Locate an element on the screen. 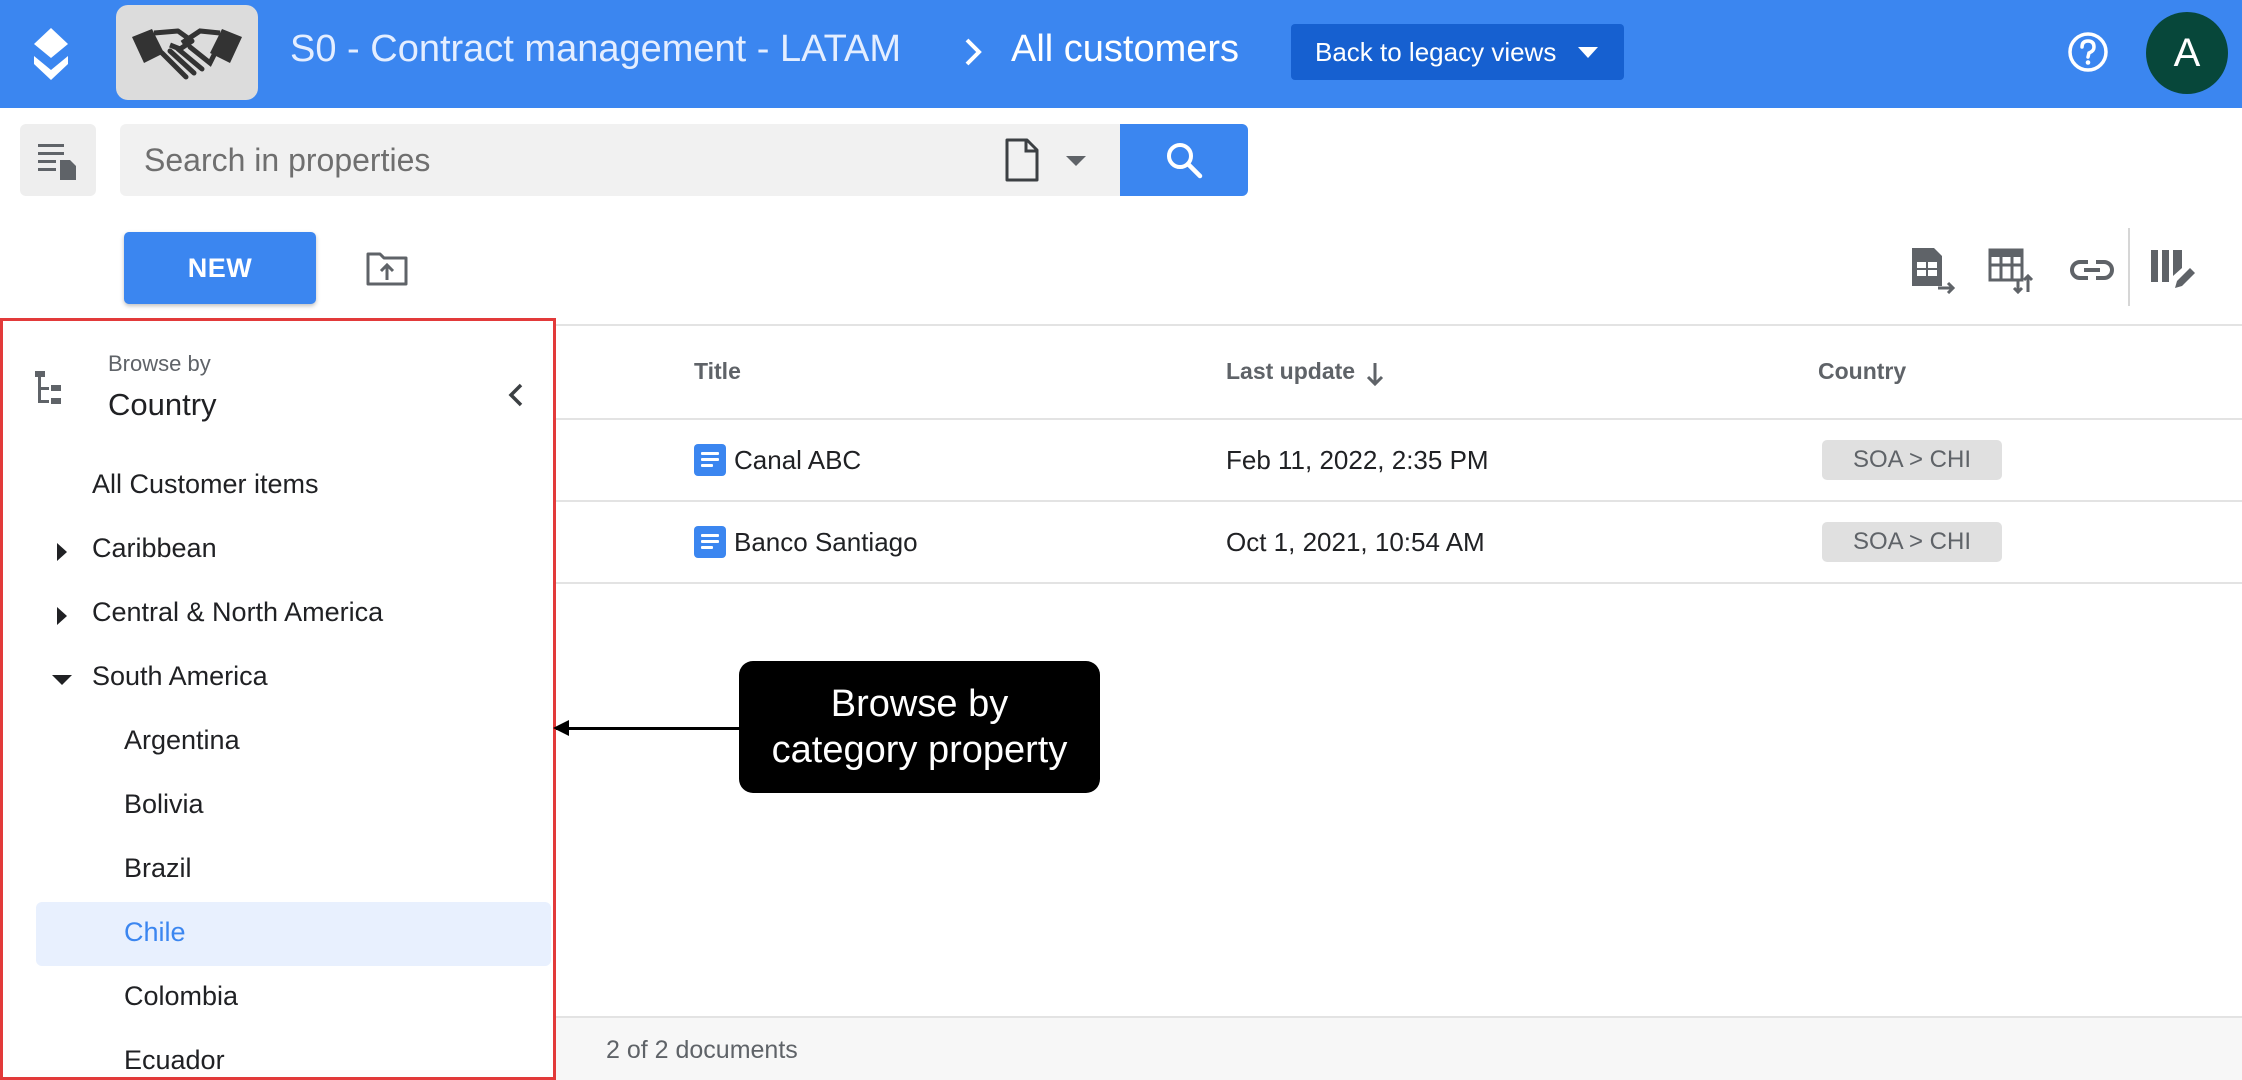 Image resolution: width=2242 pixels, height=1080 pixels. avatar: A is located at coordinates (2187, 53).